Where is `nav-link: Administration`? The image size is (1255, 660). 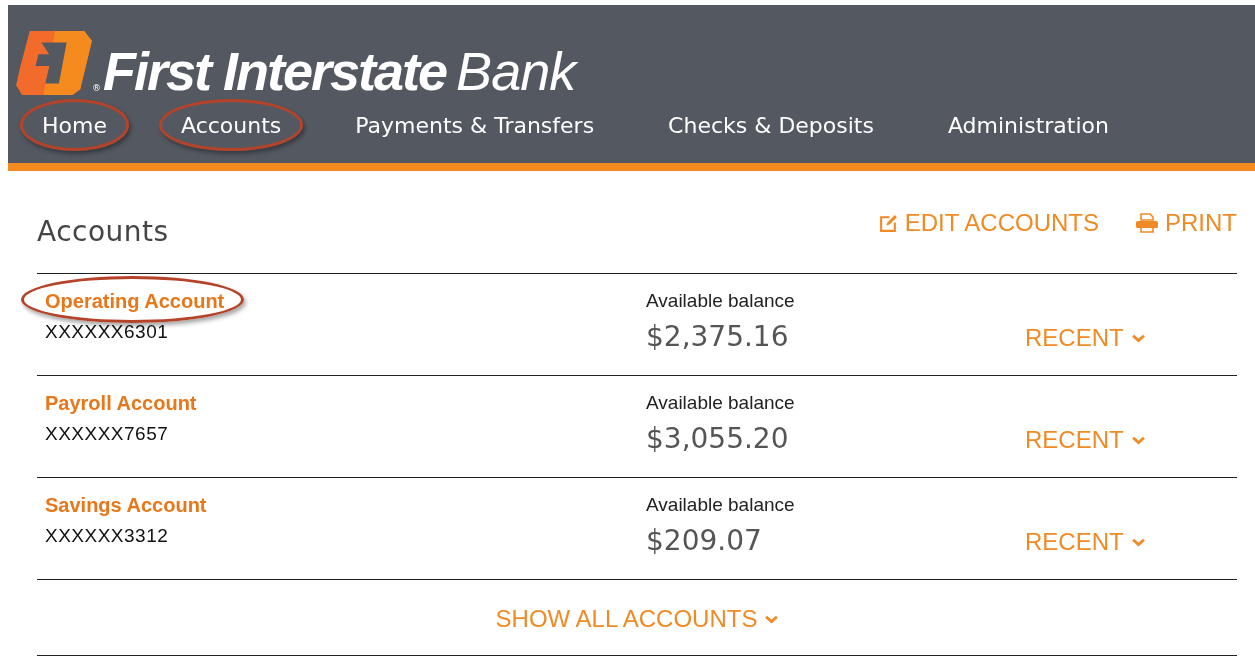
nav-link: Administration is located at coordinates (1028, 126).